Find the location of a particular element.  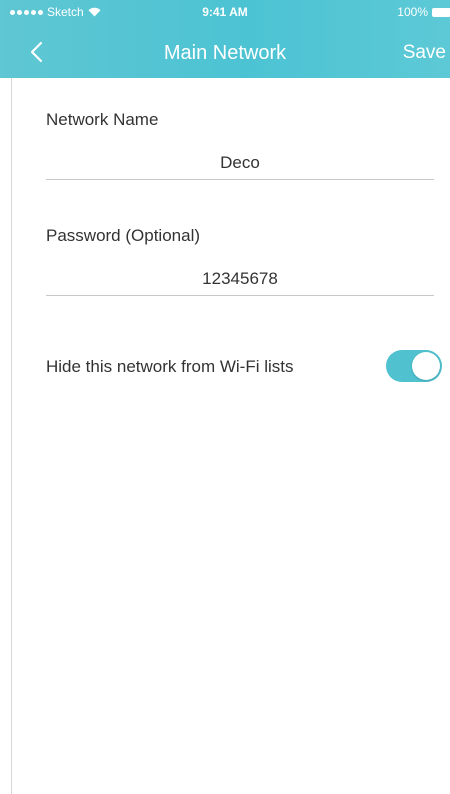

page-title: Main Network is located at coordinates (225, 53).